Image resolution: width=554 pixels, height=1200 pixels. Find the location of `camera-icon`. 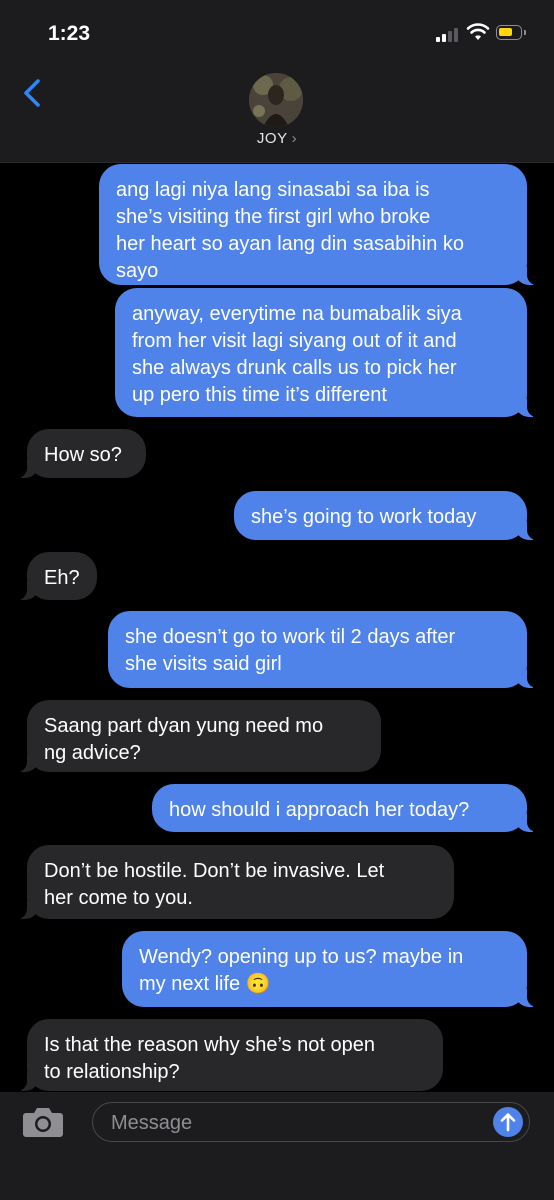

camera-icon is located at coordinates (43, 1121).